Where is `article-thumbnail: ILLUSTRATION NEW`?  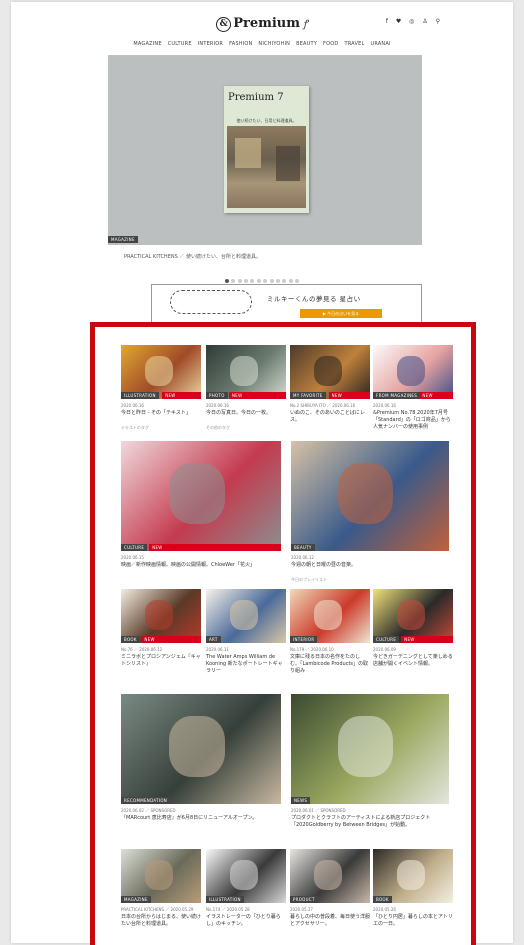
article-thumbnail: ILLUSTRATION NEW is located at coordinates (161, 372).